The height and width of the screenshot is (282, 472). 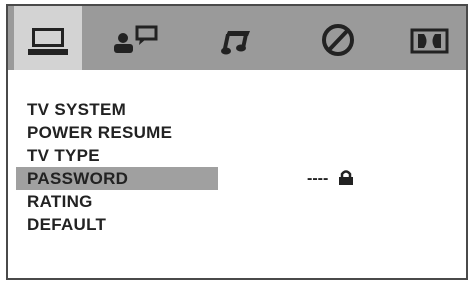 I want to click on dolby-icon, so click(x=429, y=41).